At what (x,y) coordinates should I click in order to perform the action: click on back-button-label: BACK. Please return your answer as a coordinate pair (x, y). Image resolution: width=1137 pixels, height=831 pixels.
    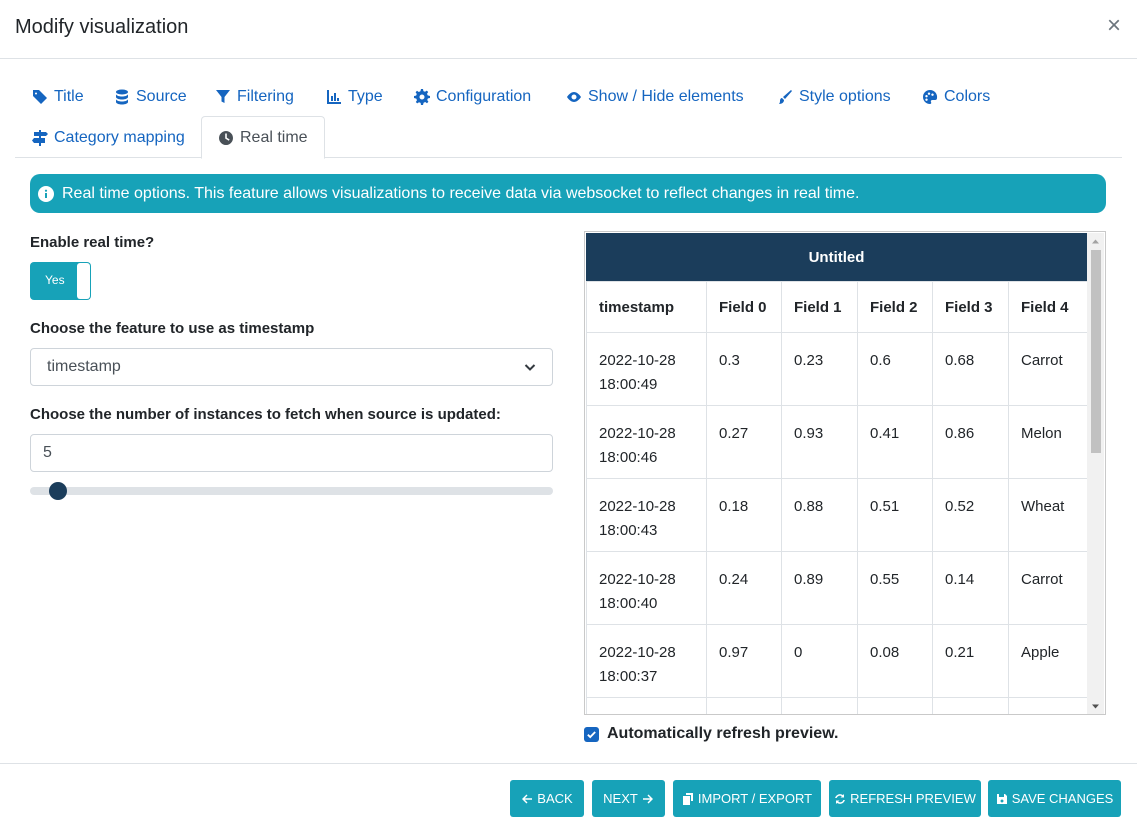
    Looking at the image, I should click on (555, 798).